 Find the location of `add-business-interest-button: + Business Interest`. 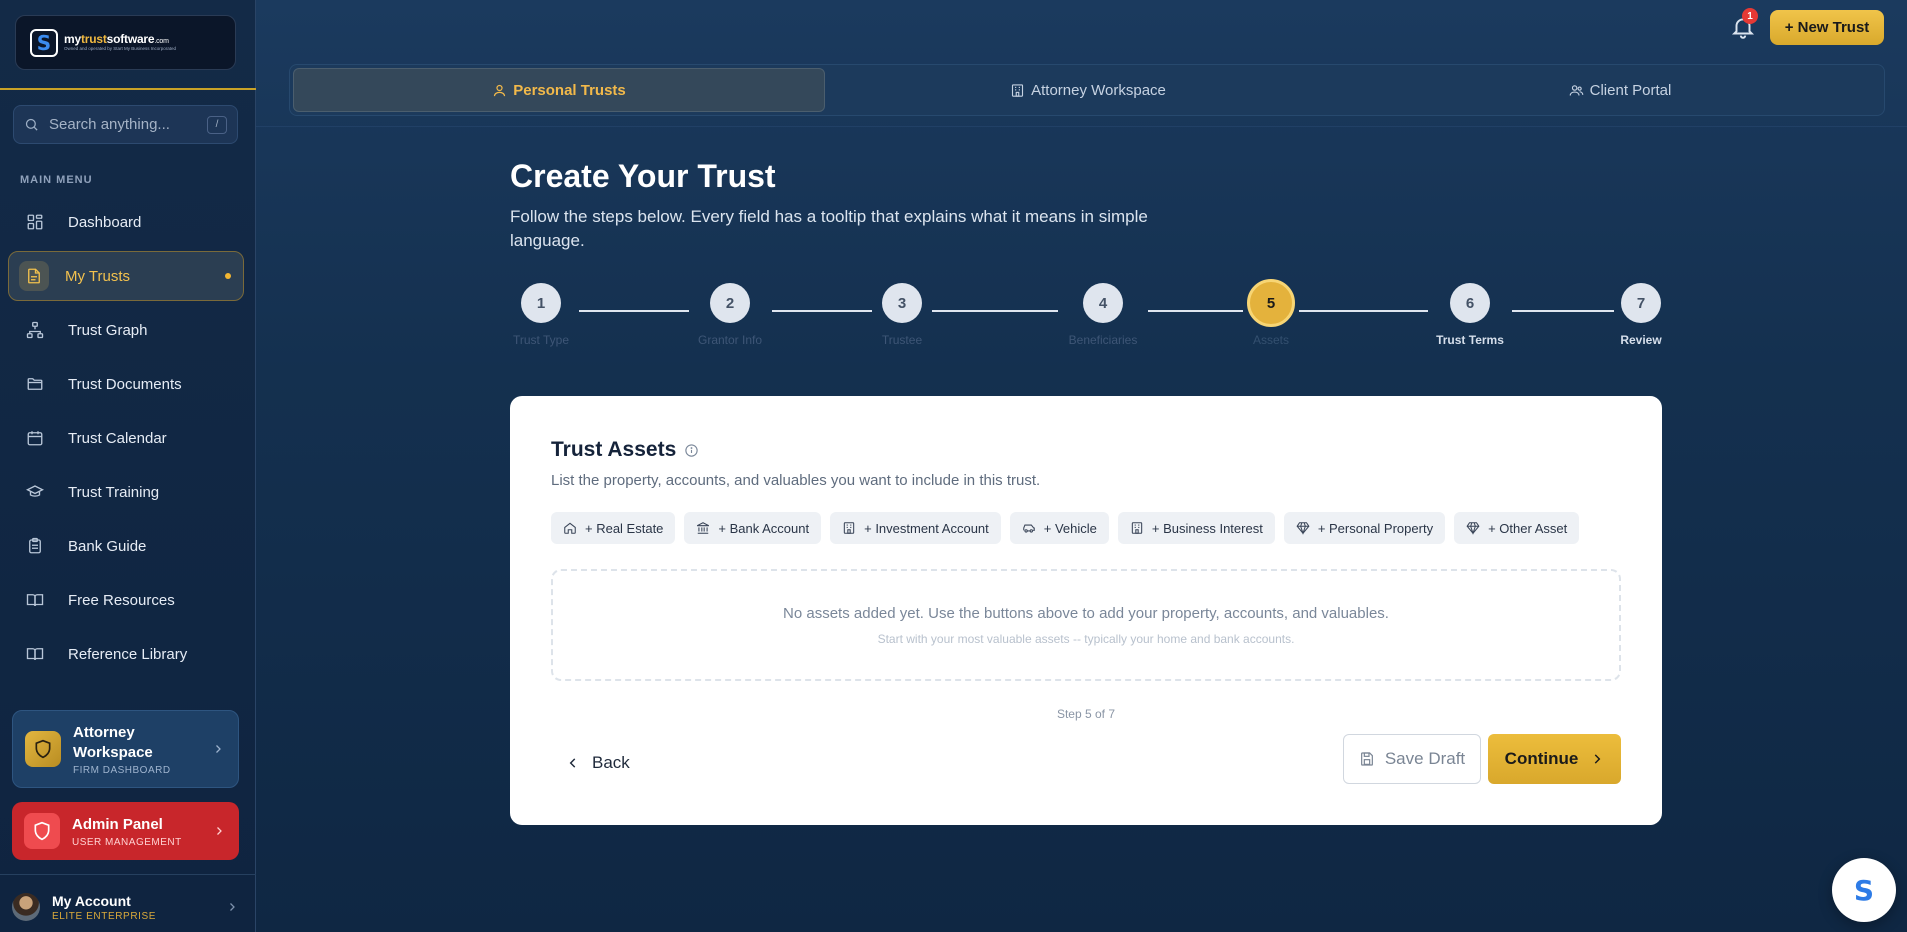

add-business-interest-button: + Business Interest is located at coordinates (1196, 528).